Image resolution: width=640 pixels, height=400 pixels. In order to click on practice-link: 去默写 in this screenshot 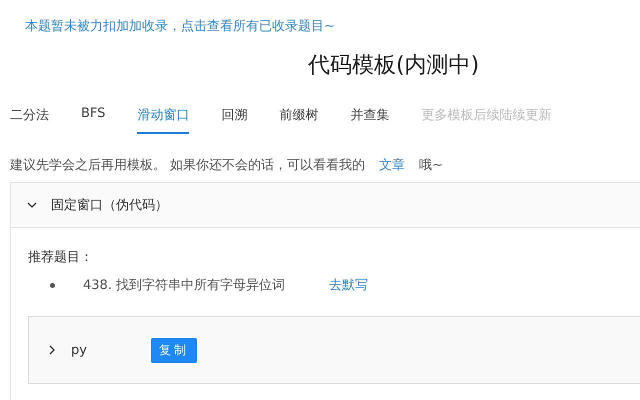, I will do `click(348, 285)`.